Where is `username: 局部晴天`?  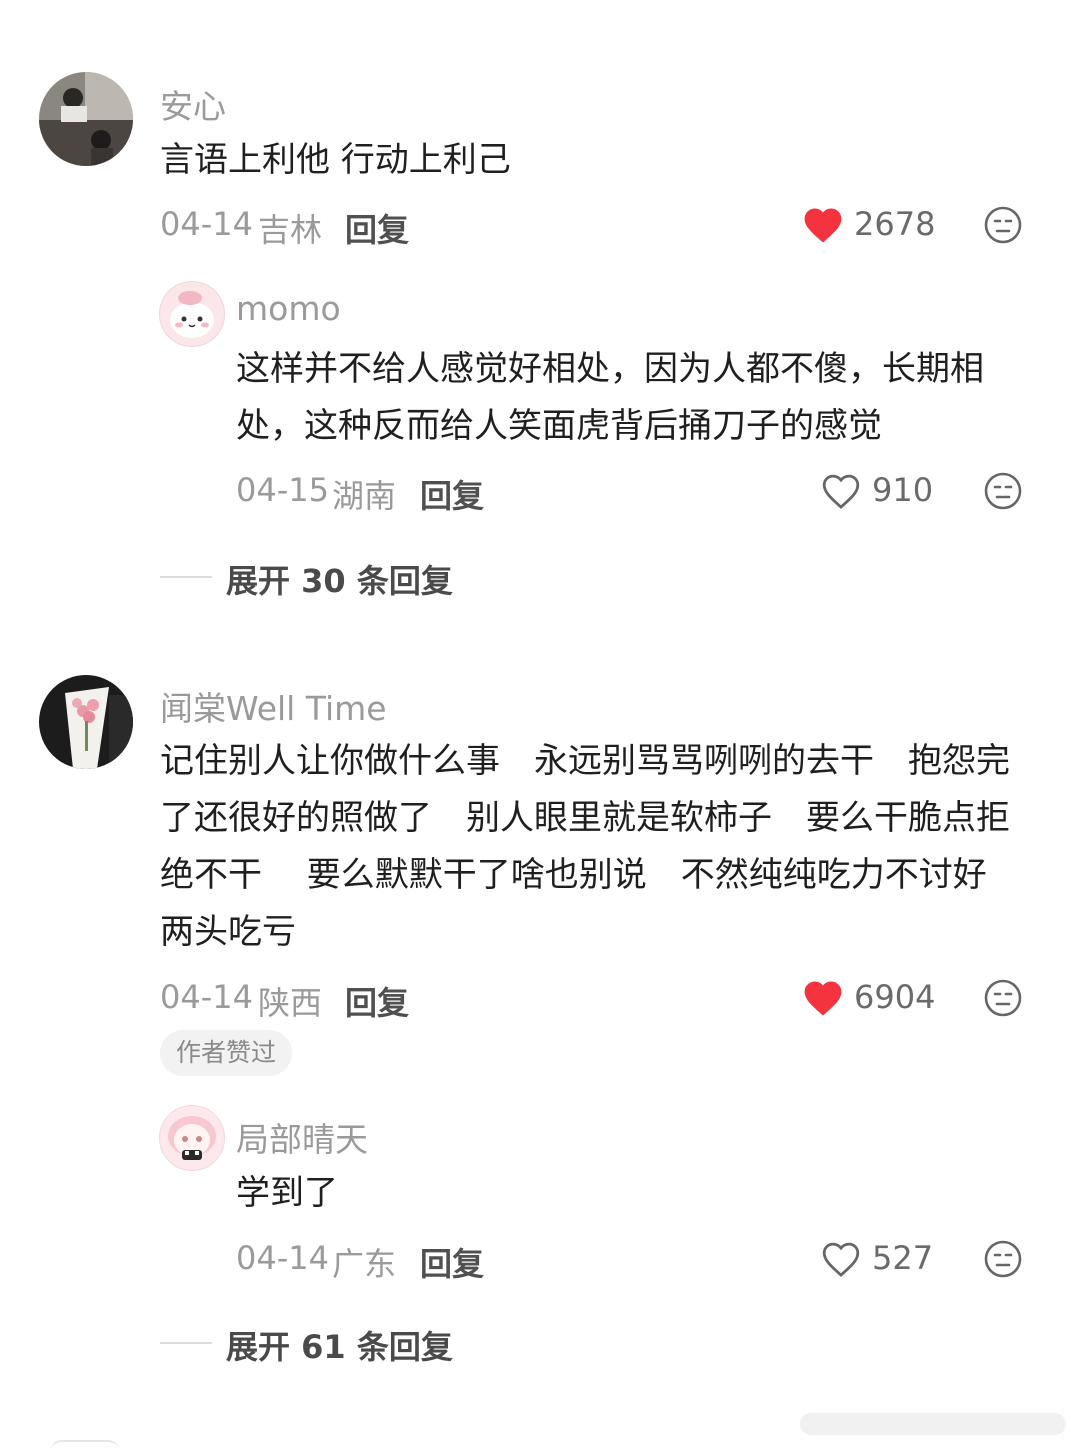
username: 局部晴天 is located at coordinates (302, 1137).